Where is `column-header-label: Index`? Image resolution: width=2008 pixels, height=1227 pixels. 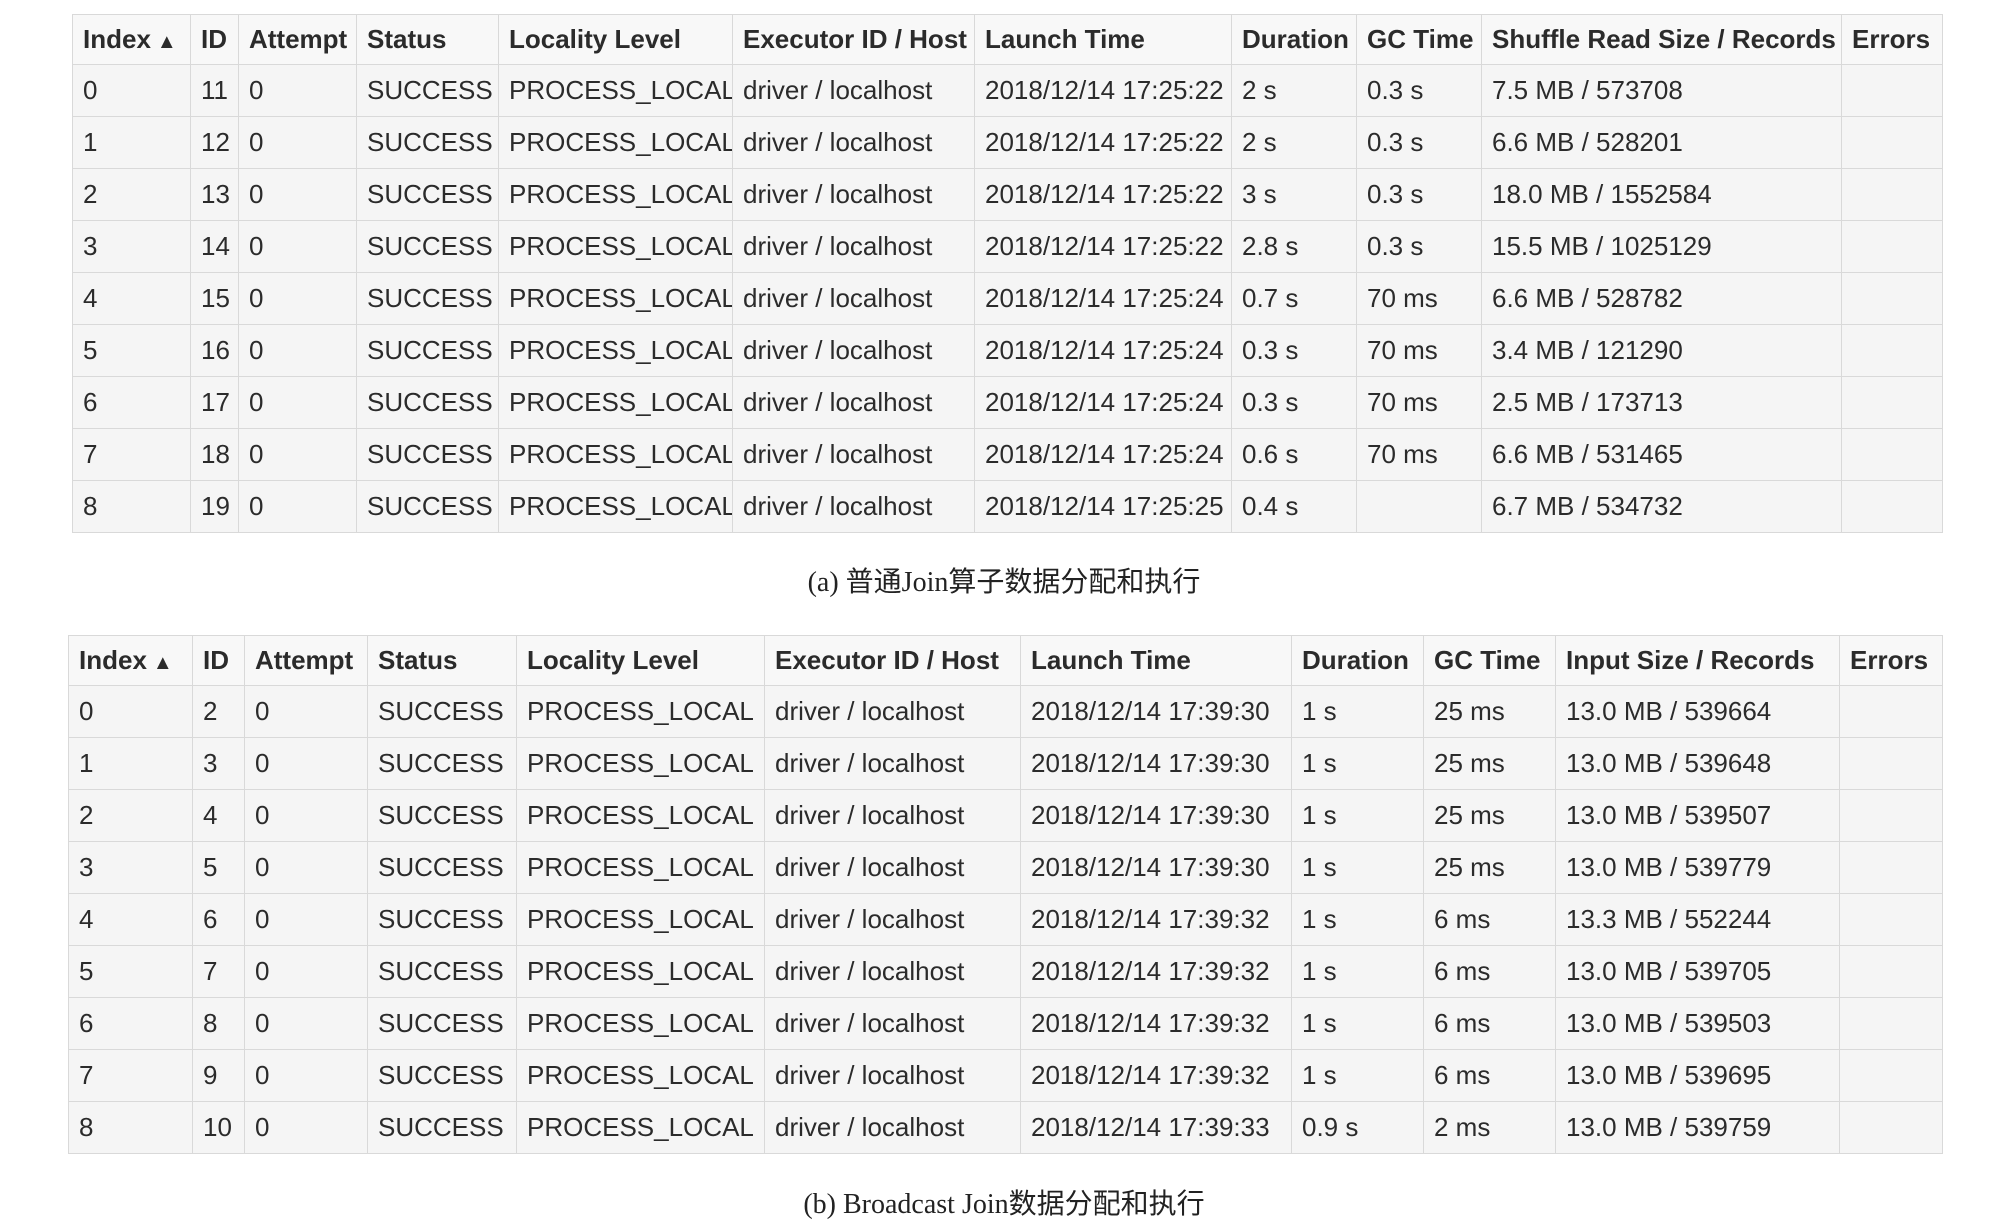 column-header-label: Index is located at coordinates (113, 660).